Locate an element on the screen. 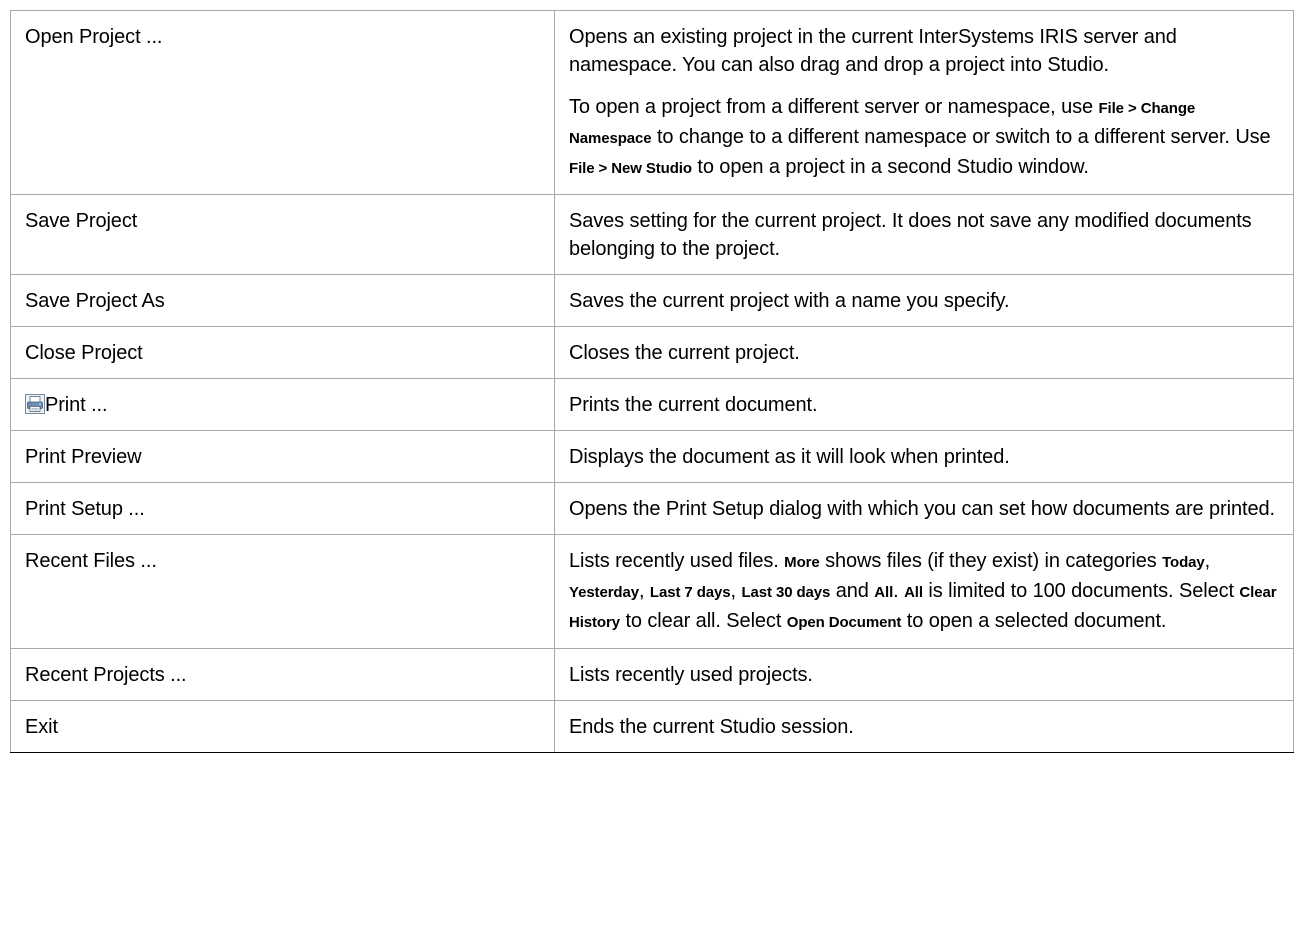  description-paragraph: Prints the current document. is located at coordinates (924, 405).